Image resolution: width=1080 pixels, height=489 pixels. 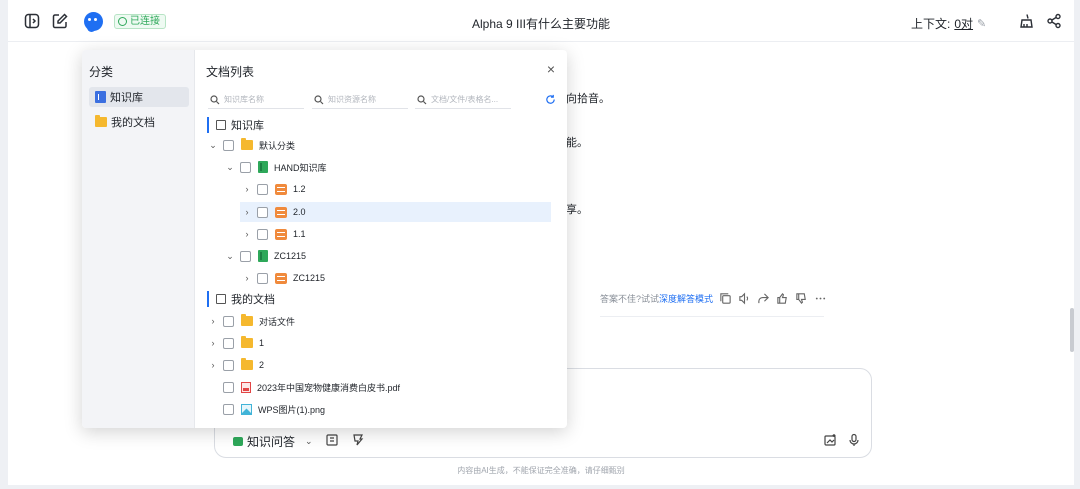 I want to click on tree-row-highlighted: › 2.0, so click(x=395, y=212).